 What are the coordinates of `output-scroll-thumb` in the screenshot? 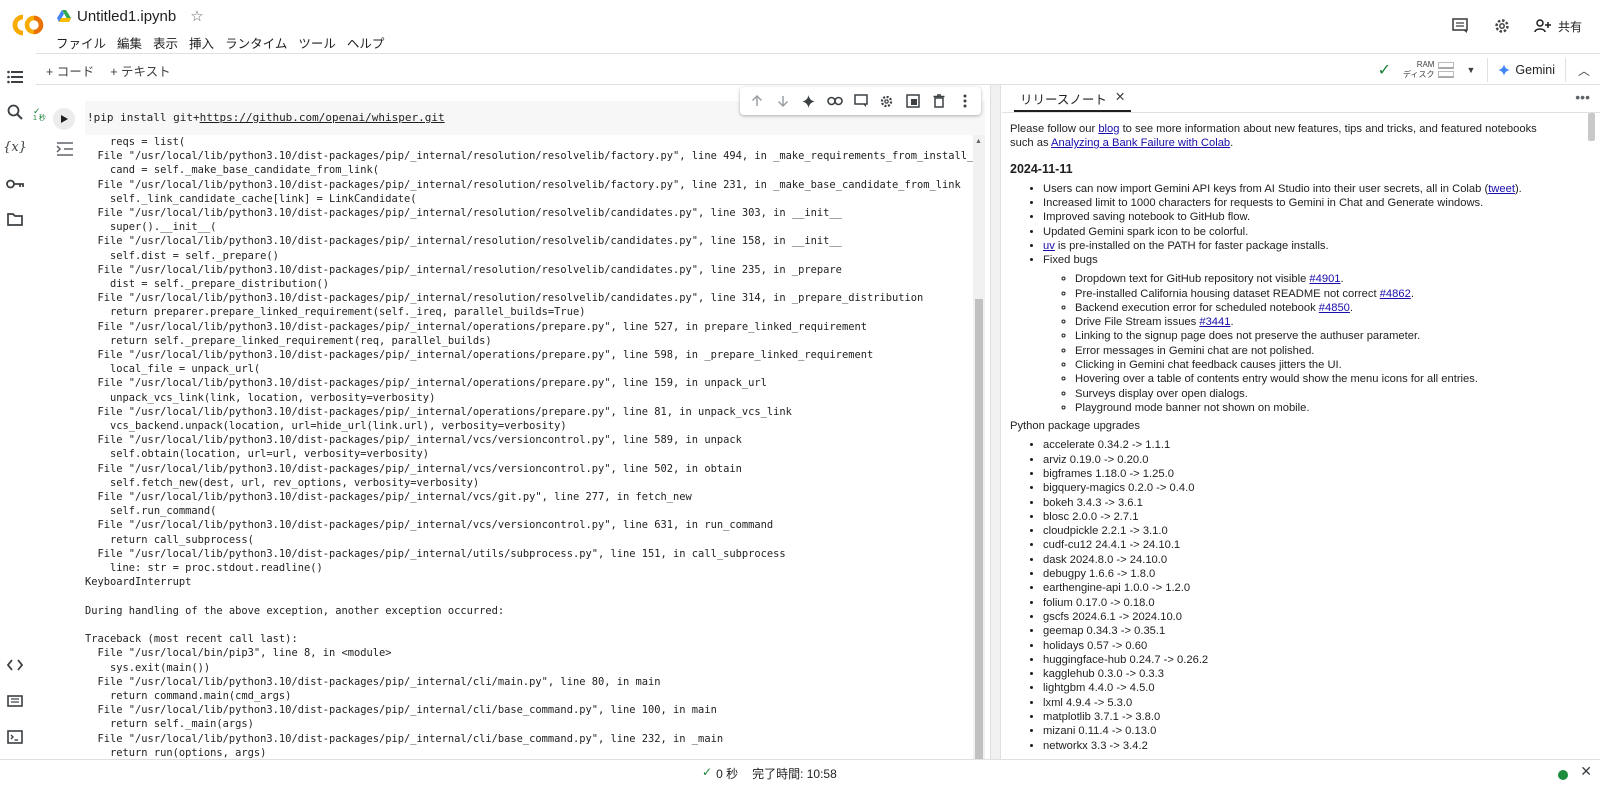 It's located at (979, 529).